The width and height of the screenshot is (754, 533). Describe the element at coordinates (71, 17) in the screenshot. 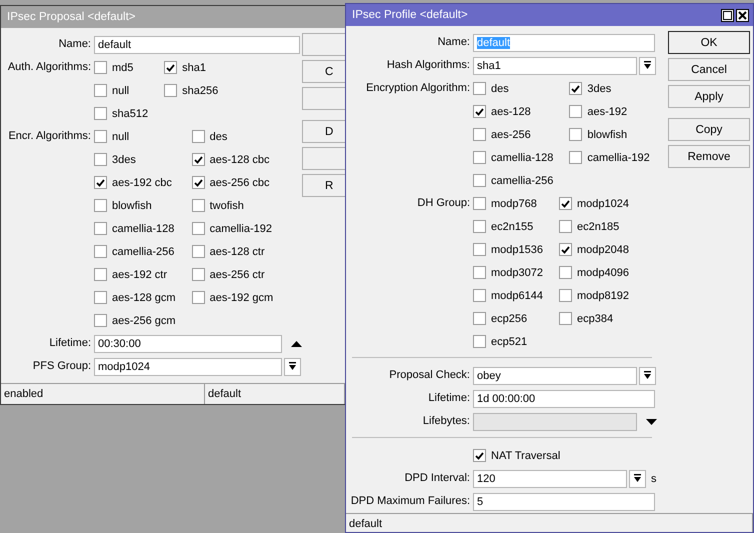

I see `window-title: IPsec Proposal <default>` at that location.